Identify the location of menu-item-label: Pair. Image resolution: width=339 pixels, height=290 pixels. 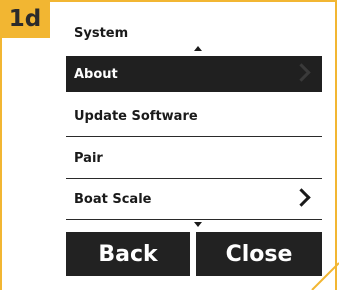
(88, 158).